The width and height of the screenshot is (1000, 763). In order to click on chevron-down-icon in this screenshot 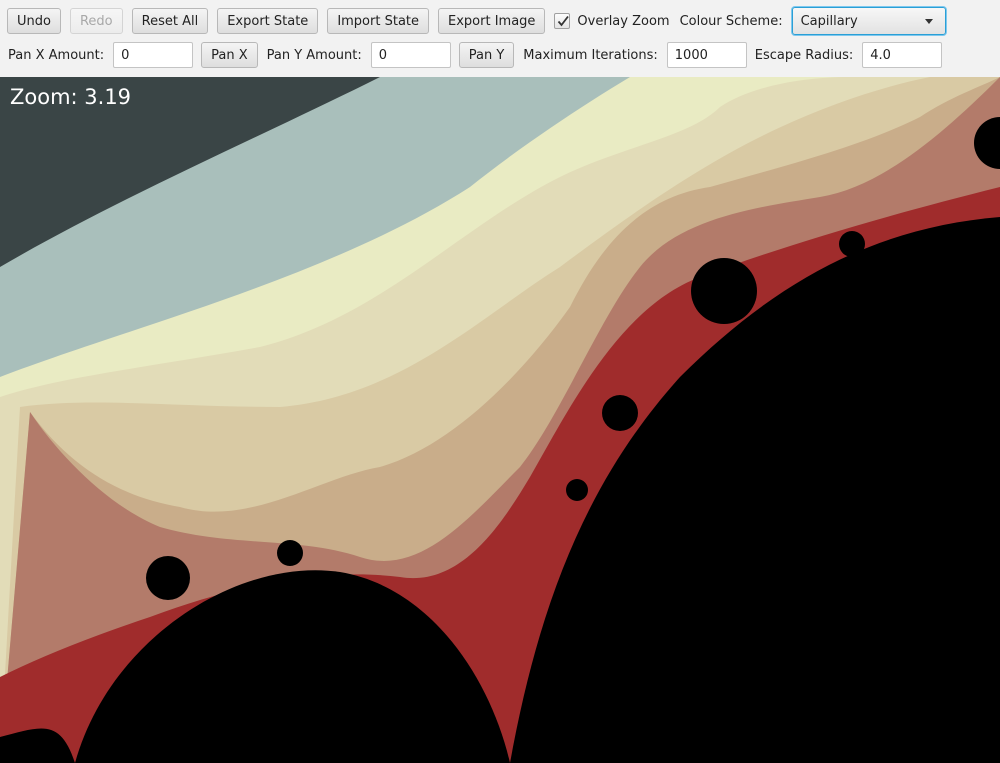, I will do `click(928, 21)`.